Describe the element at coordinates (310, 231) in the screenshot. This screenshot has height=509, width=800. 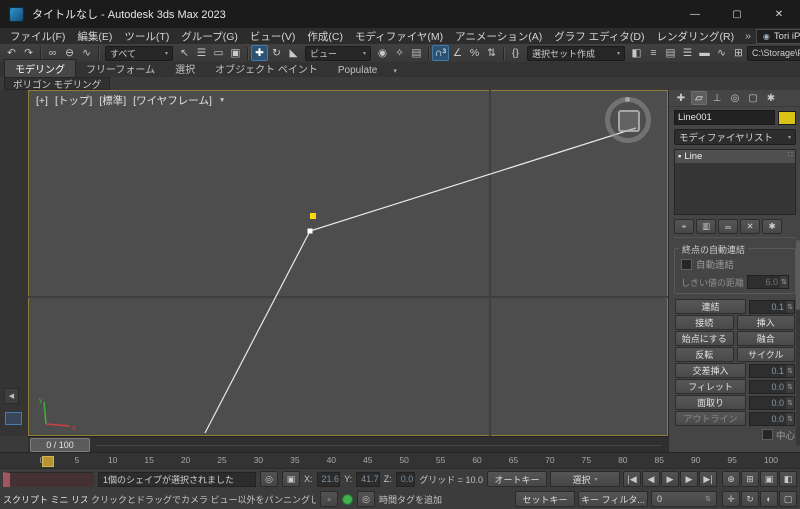
I see `spline-vertex-marker` at that location.